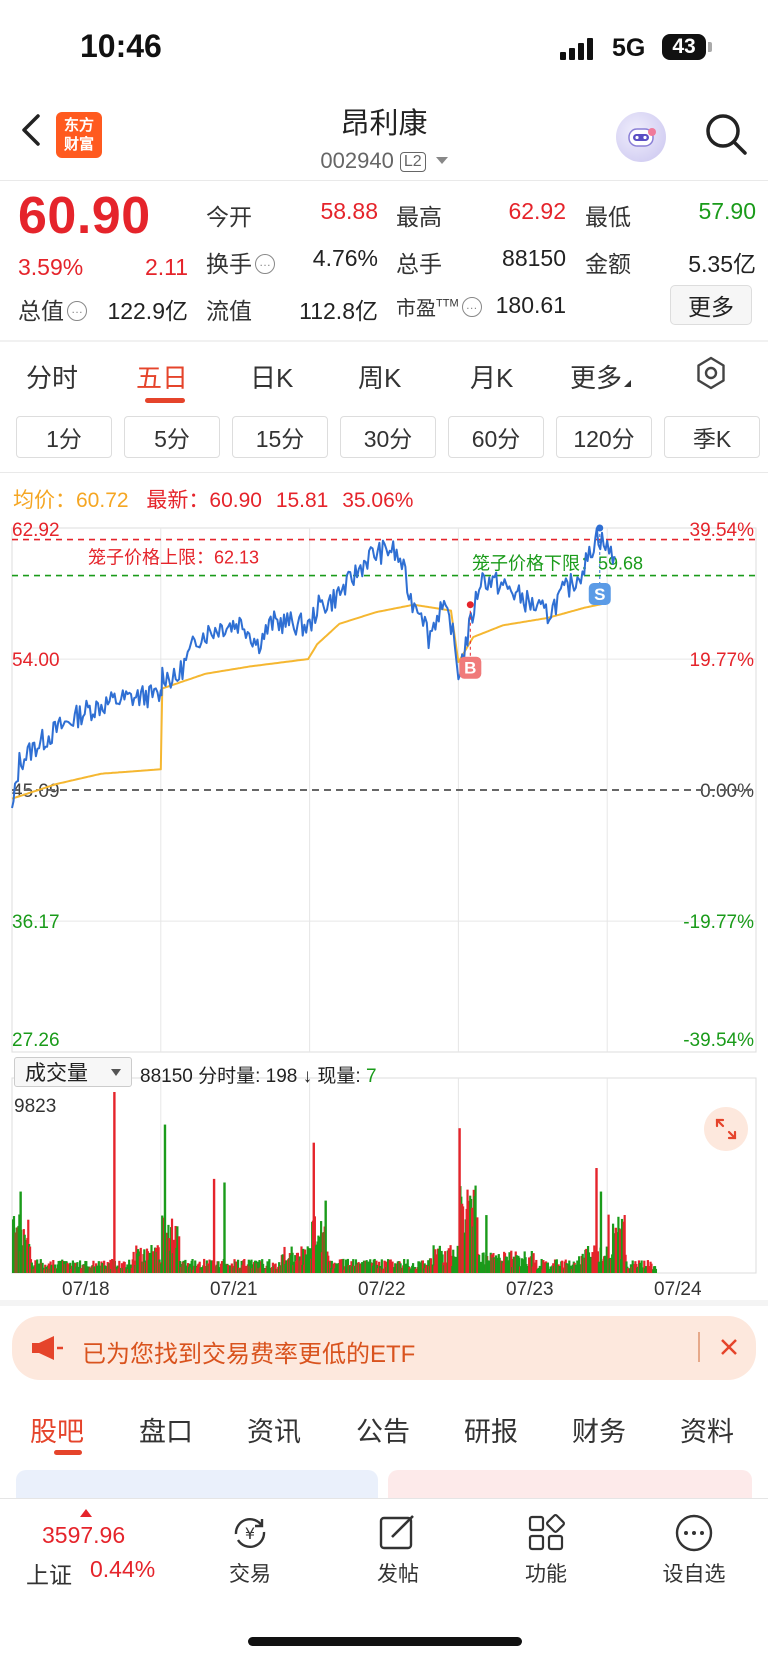 Image resolution: width=768 pixels, height=1664 pixels. Describe the element at coordinates (51, 267) in the screenshot. I see `change-percent: 3.59%` at that location.